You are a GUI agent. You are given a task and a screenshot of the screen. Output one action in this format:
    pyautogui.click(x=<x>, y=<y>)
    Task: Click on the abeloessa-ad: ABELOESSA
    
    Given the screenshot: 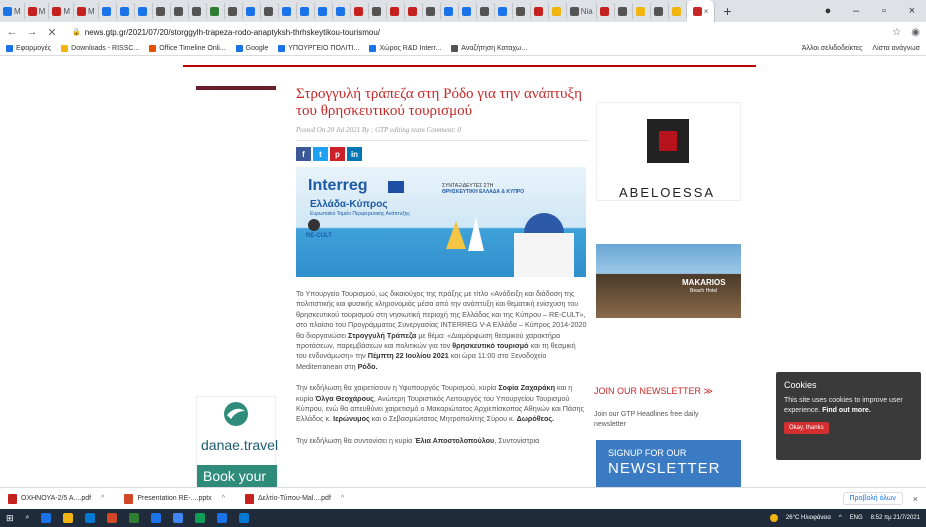 What is the action you would take?
    pyautogui.click(x=668, y=151)
    